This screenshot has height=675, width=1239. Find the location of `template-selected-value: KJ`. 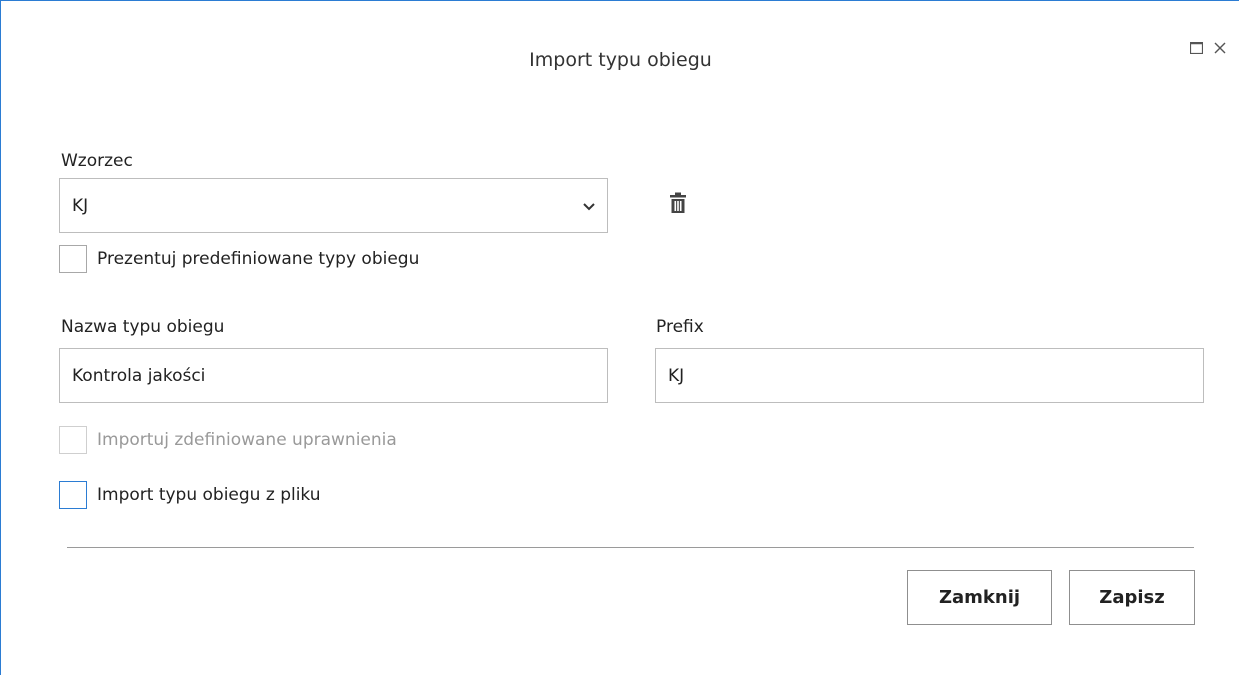

template-selected-value: KJ is located at coordinates (80, 205).